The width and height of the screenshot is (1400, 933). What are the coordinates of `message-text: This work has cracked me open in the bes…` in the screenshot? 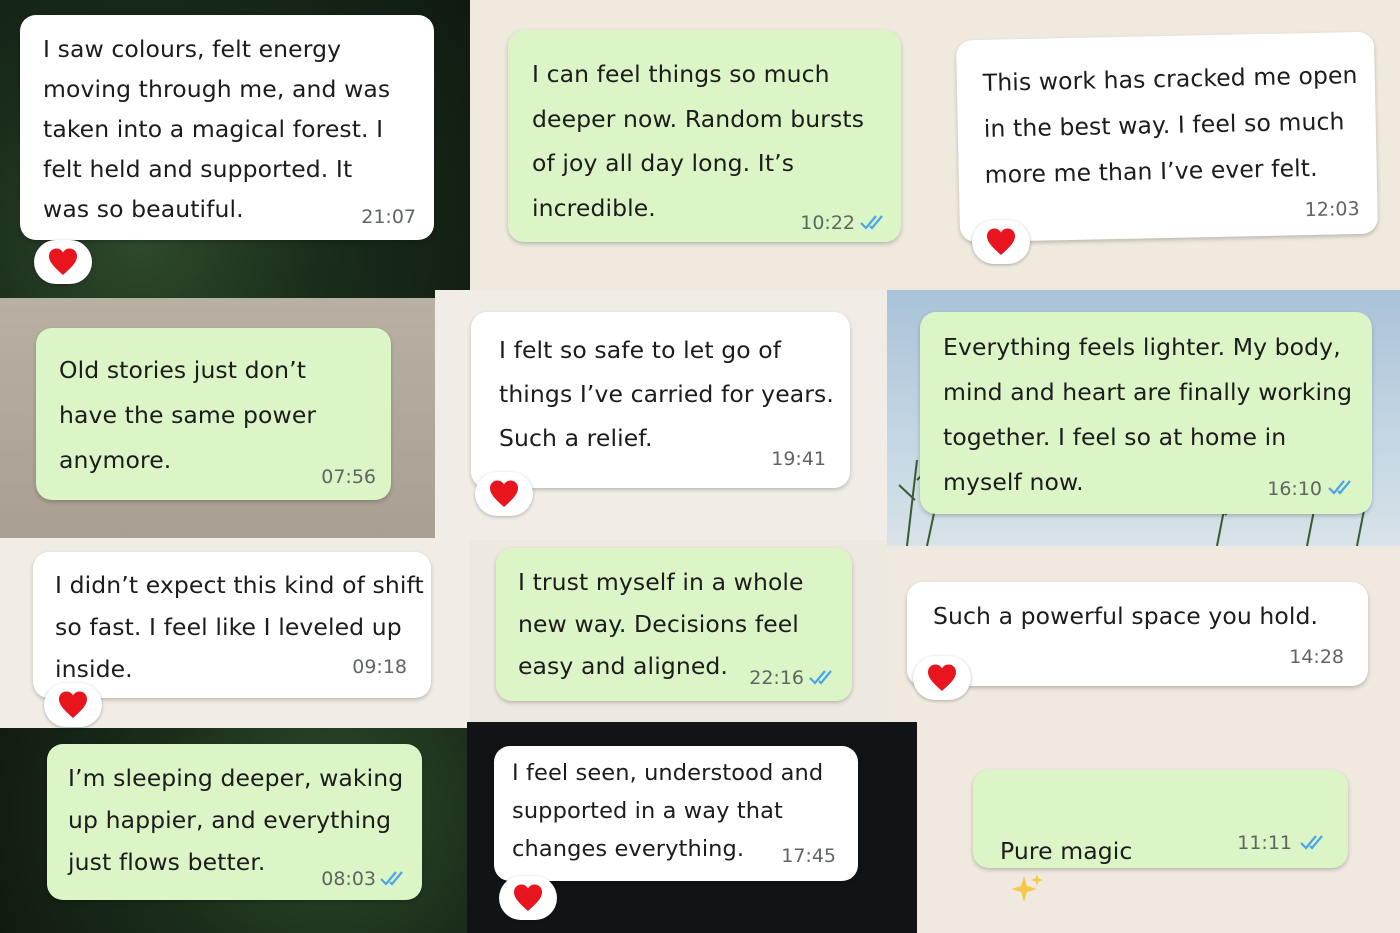 It's located at (1170, 125).